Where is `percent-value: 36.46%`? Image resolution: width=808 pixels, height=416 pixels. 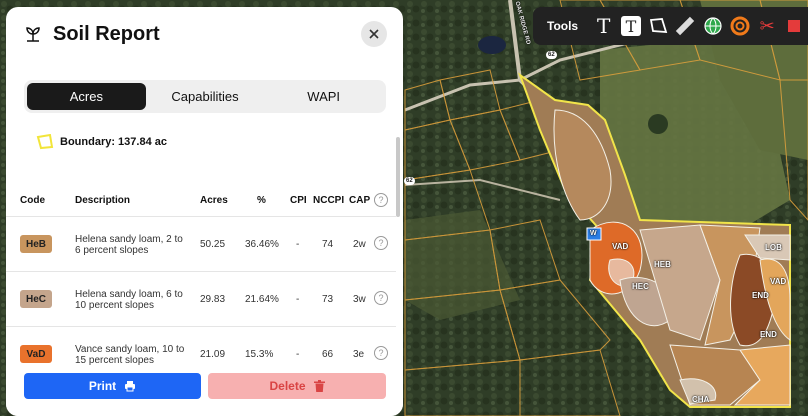 percent-value: 36.46% is located at coordinates (262, 244).